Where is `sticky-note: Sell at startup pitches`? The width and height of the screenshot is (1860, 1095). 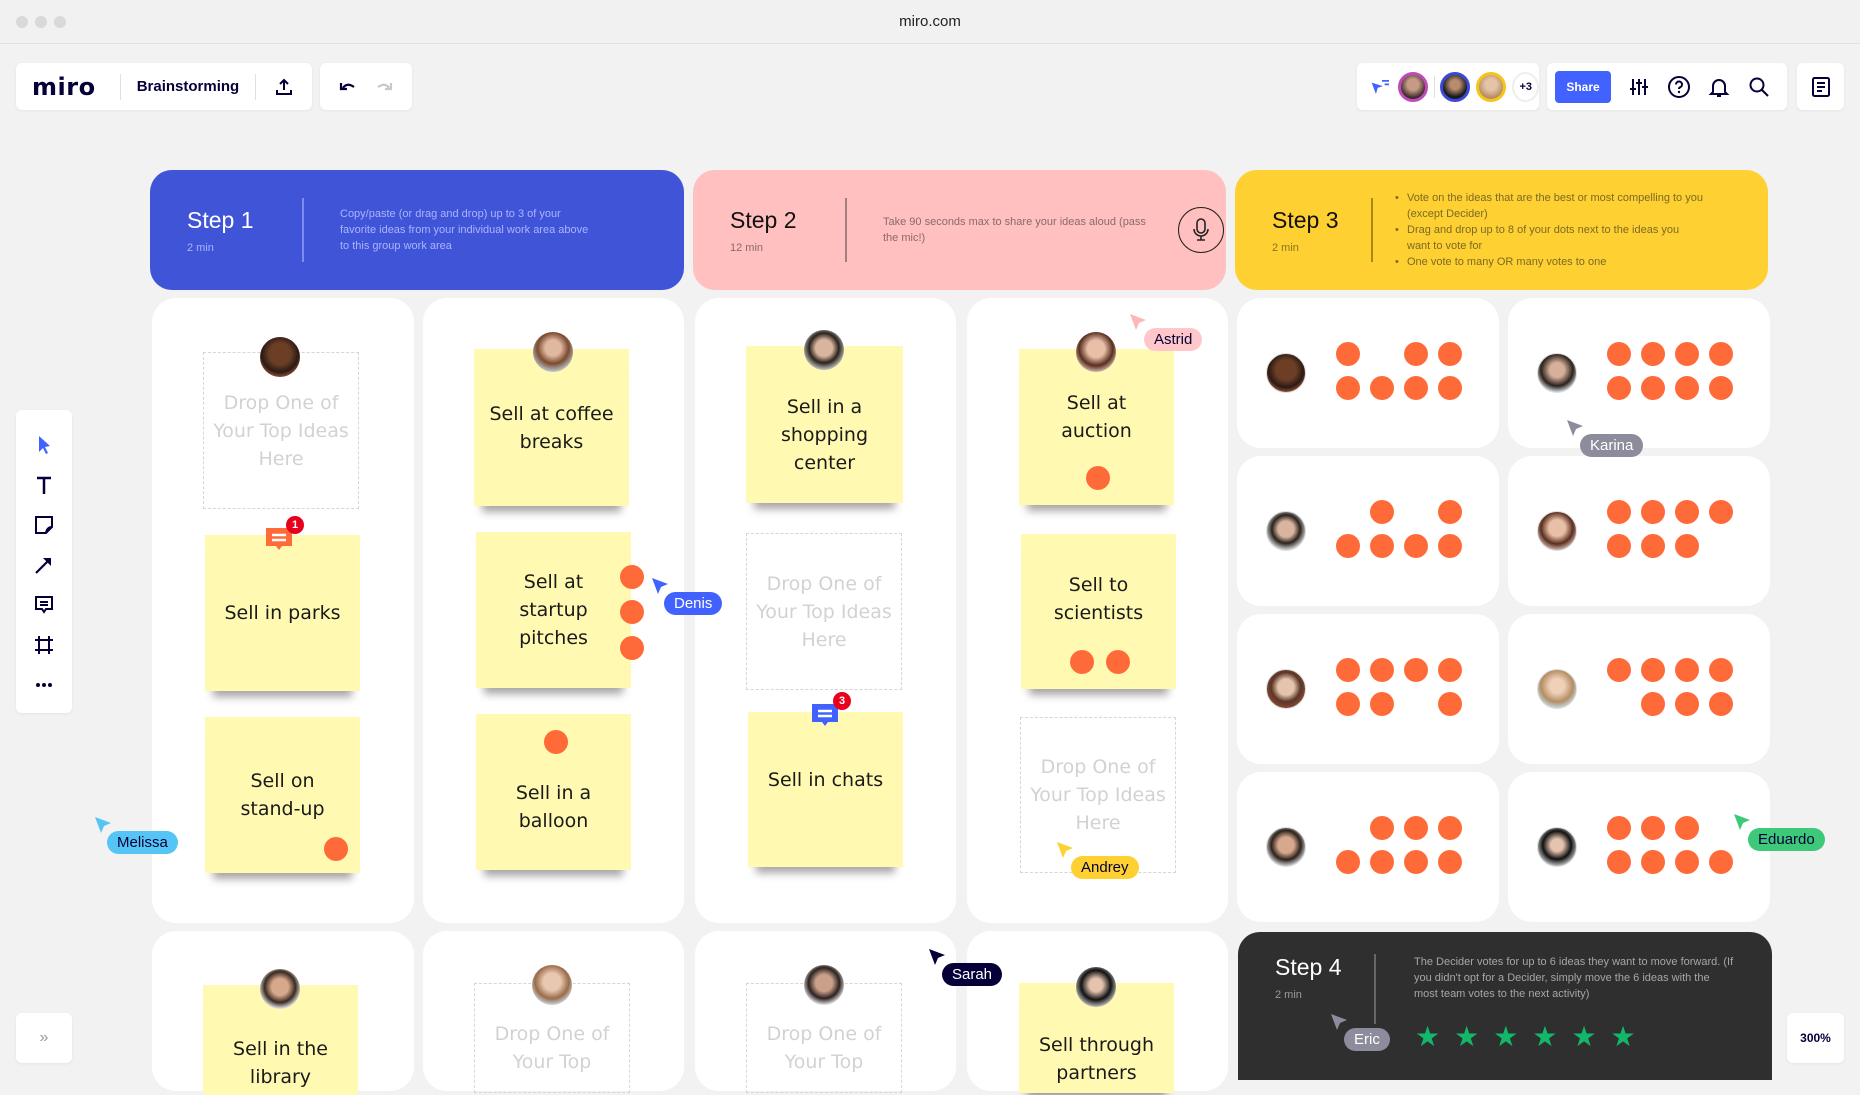 sticky-note: Sell at startup pitches is located at coordinates (553, 610).